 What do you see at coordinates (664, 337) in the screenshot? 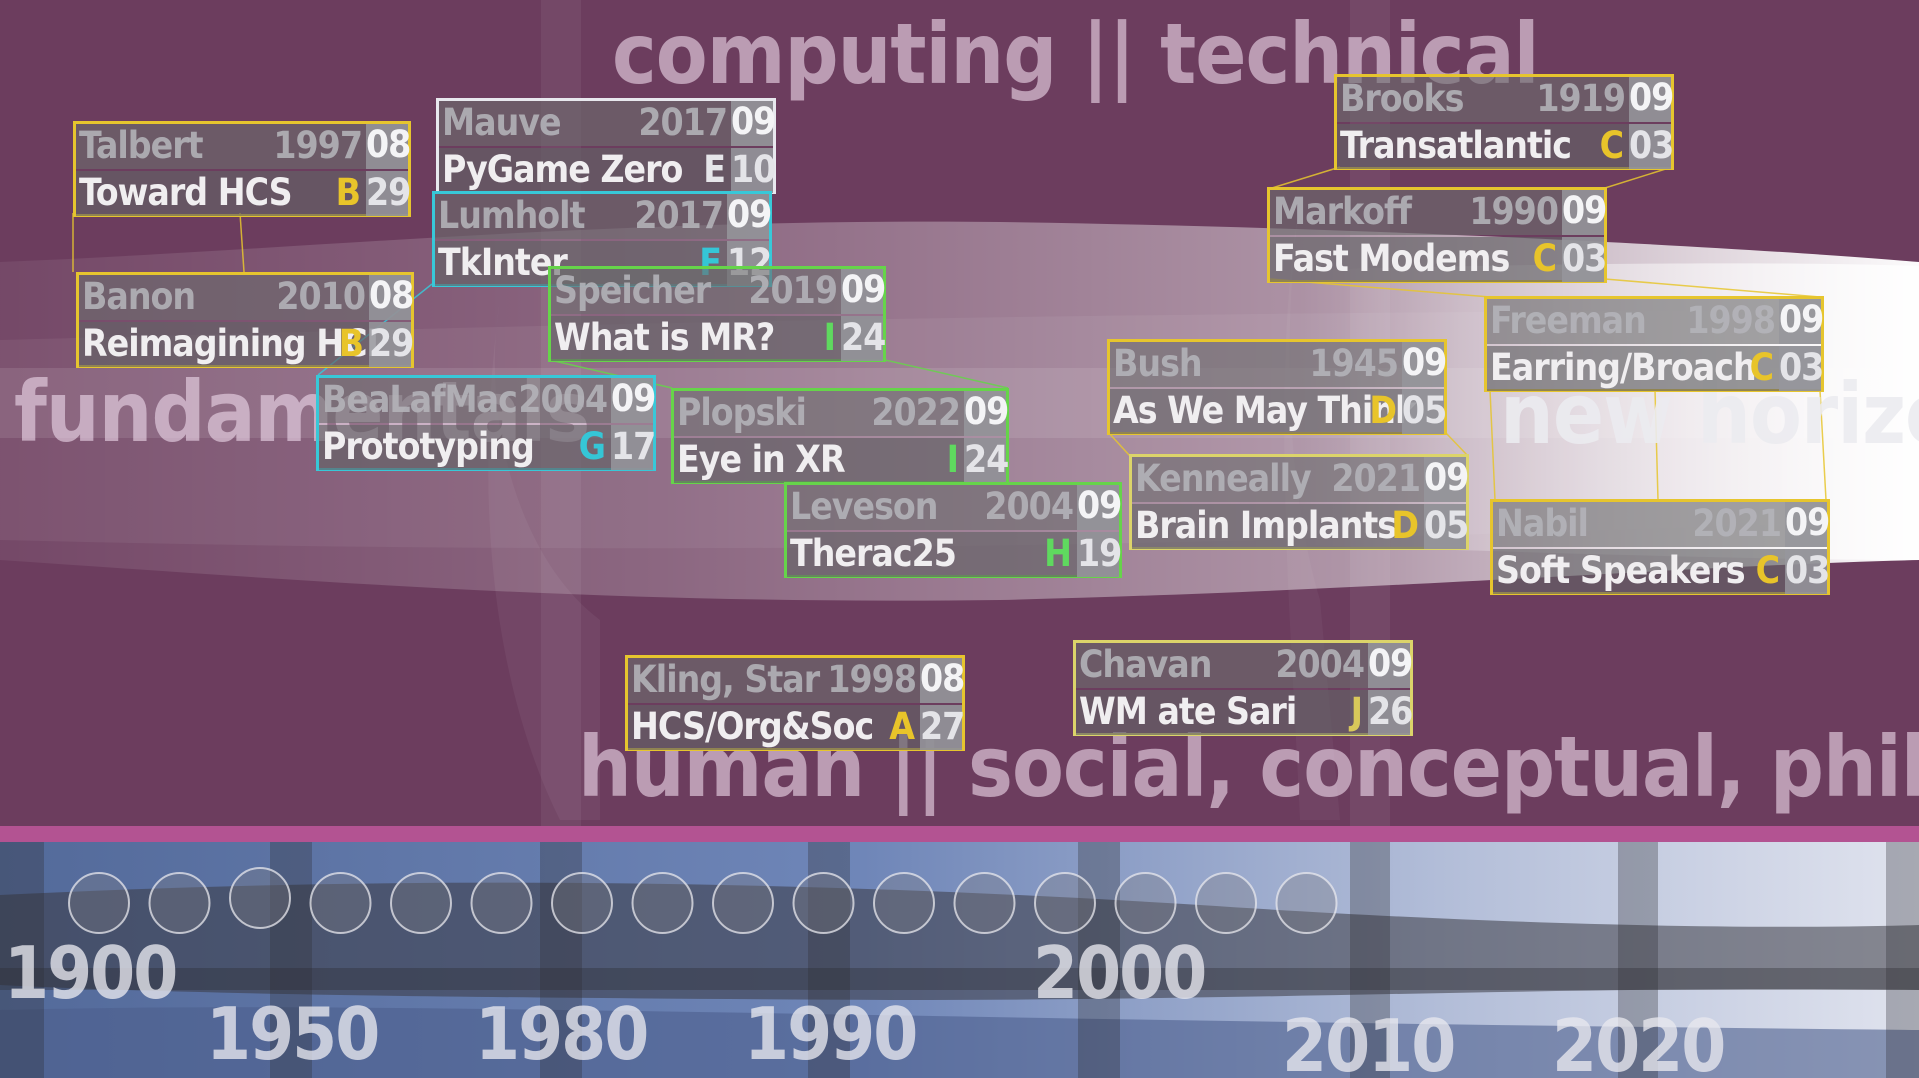
I see `card-title: What is MR?` at bounding box center [664, 337].